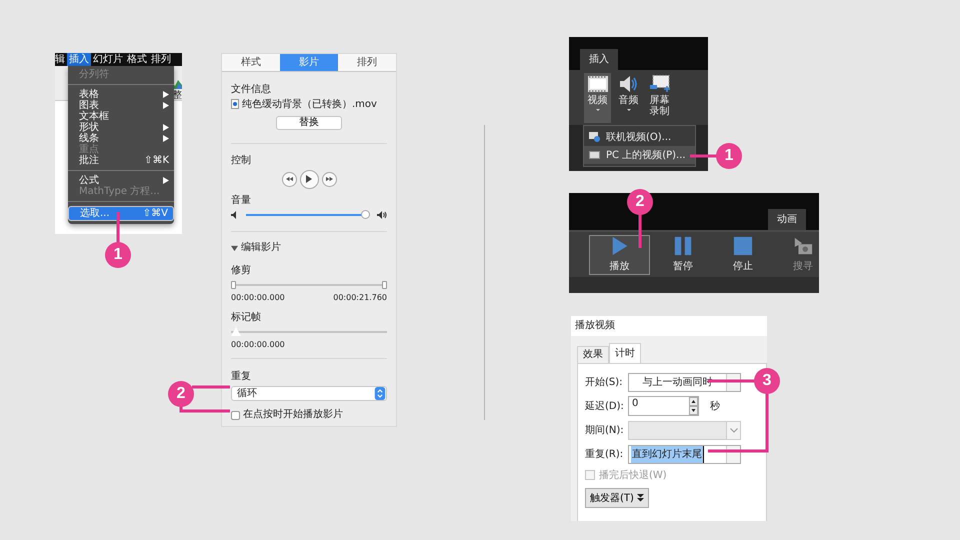  Describe the element at coordinates (235, 103) in the screenshot. I see `movie-file-icon` at that location.